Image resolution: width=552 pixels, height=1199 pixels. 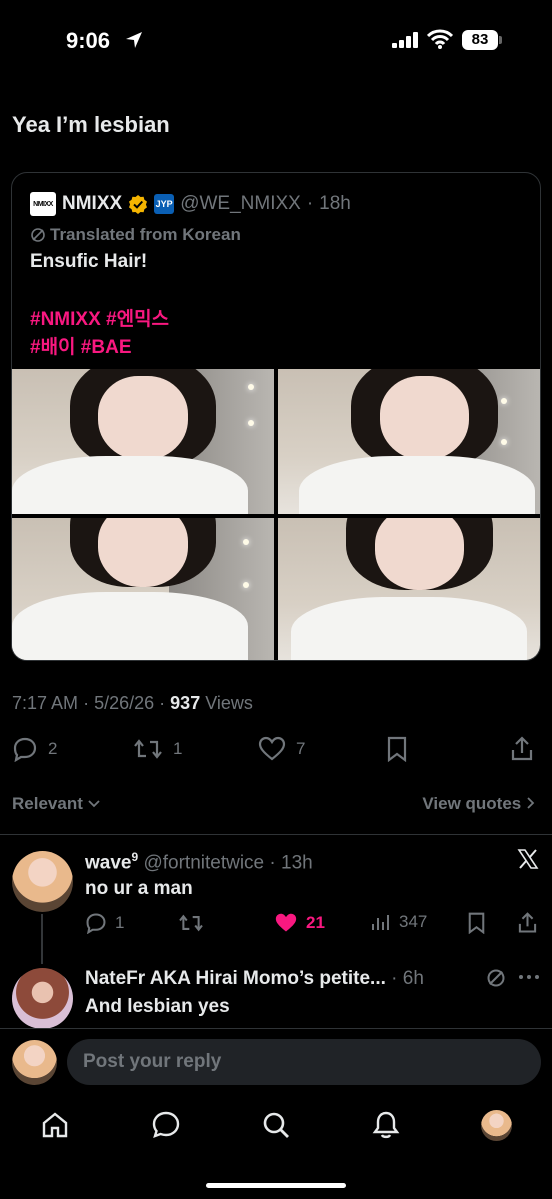 I want to click on reply-count: 1, so click(x=120, y=922).